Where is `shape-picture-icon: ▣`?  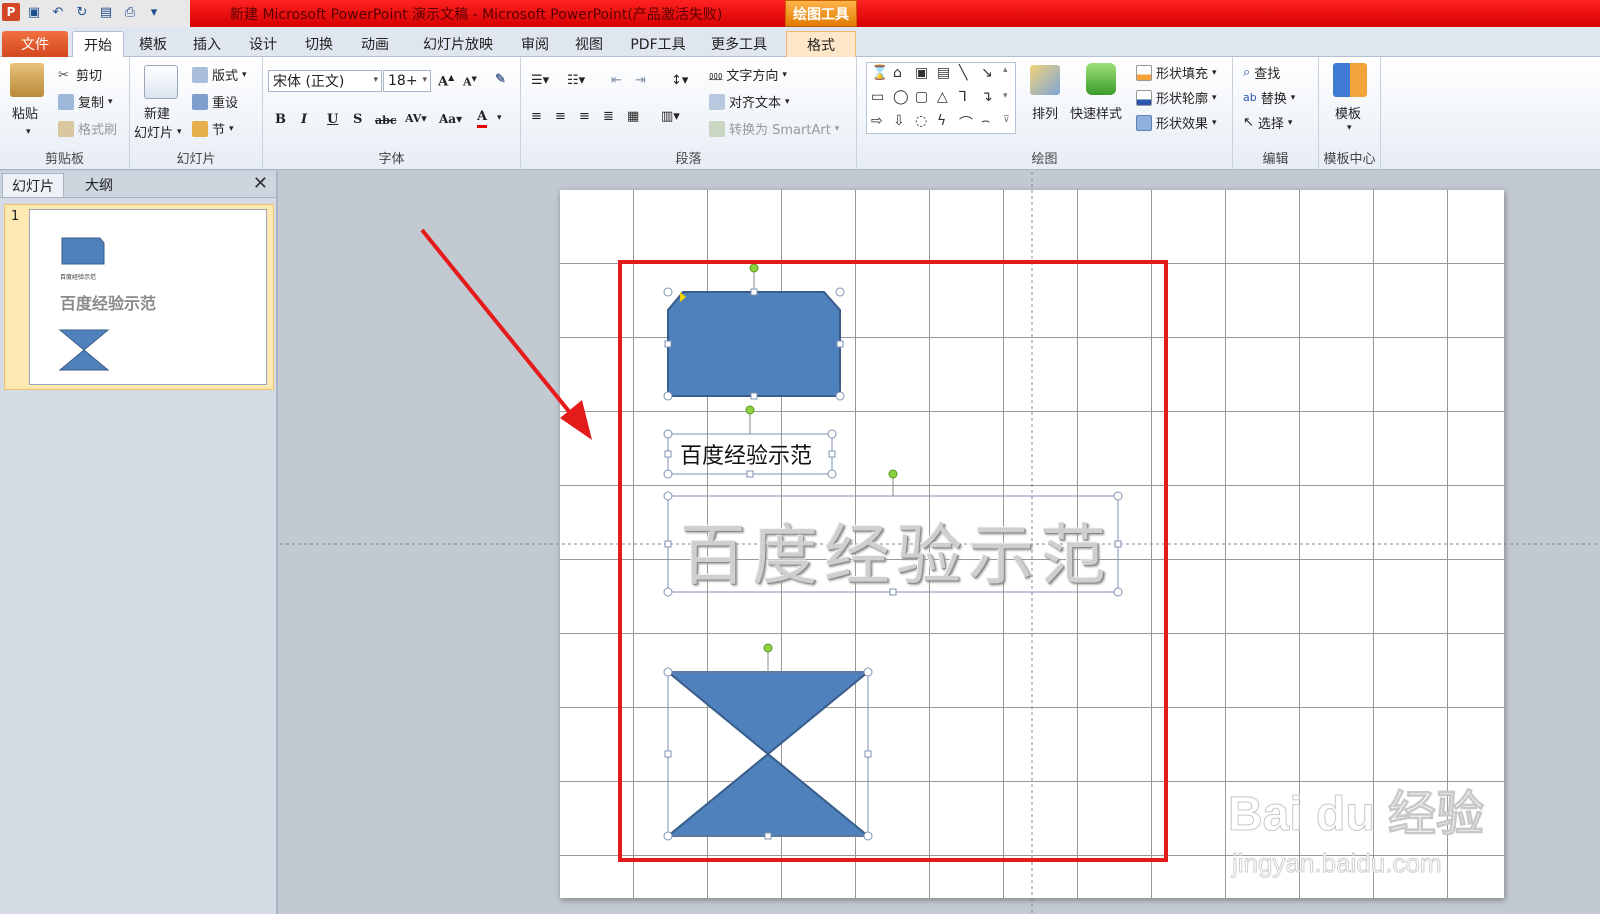
shape-picture-icon: ▣ is located at coordinates (921, 73).